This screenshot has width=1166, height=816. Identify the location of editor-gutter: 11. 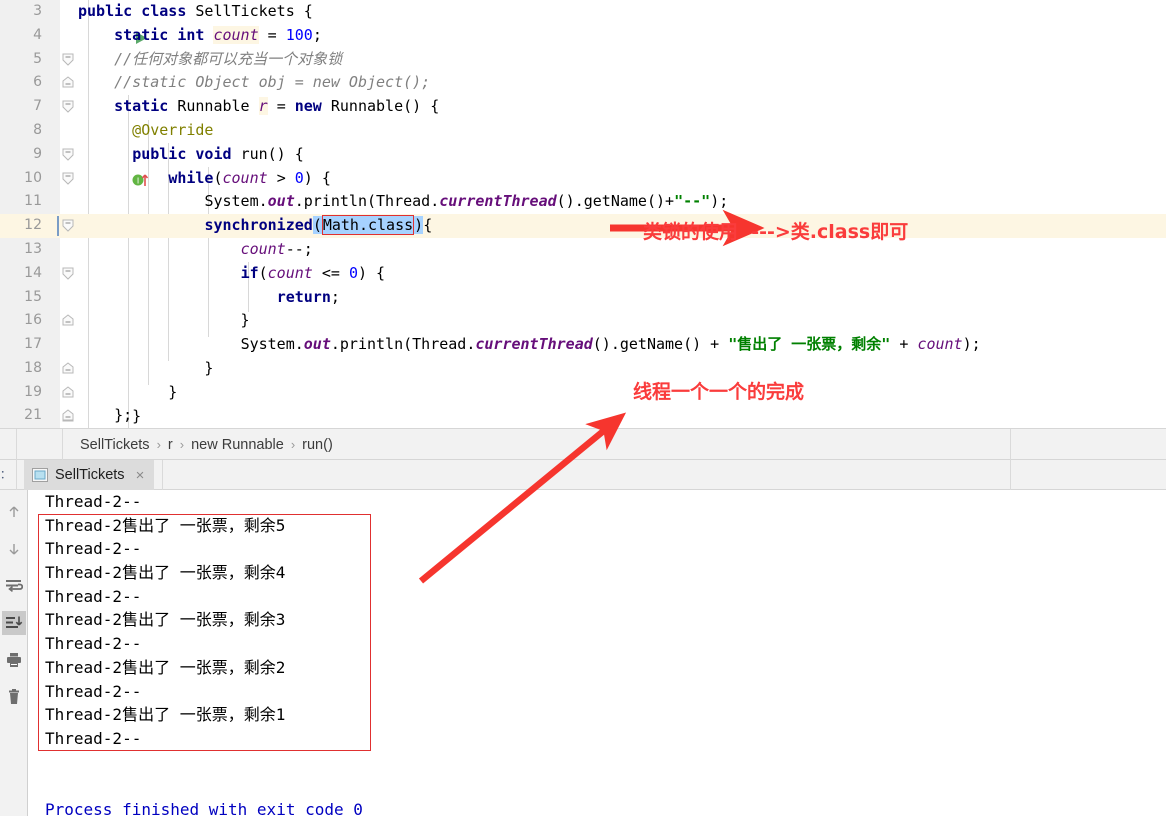
(30, 202).